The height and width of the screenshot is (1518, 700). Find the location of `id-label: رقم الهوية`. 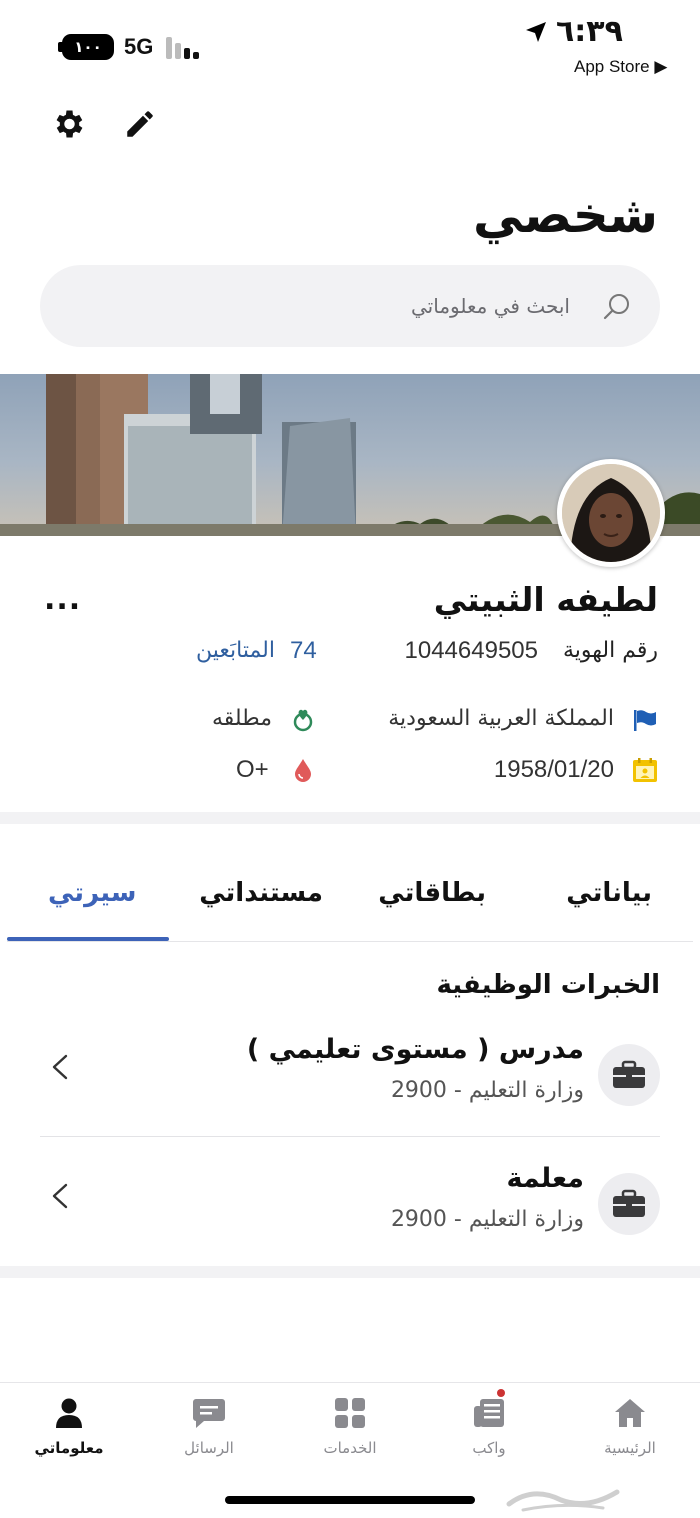

id-label: رقم الهوية is located at coordinates (610, 650).